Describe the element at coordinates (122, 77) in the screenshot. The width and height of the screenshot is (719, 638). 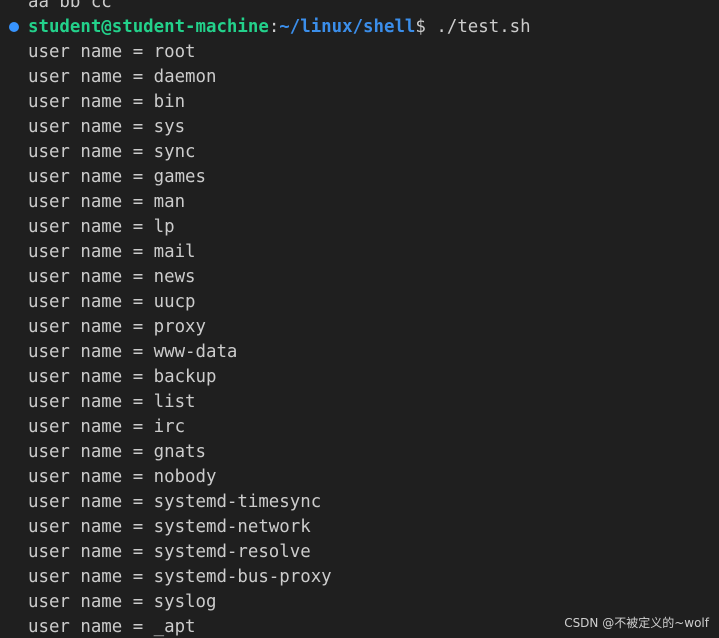
I see `output-line: user name = daemon` at that location.